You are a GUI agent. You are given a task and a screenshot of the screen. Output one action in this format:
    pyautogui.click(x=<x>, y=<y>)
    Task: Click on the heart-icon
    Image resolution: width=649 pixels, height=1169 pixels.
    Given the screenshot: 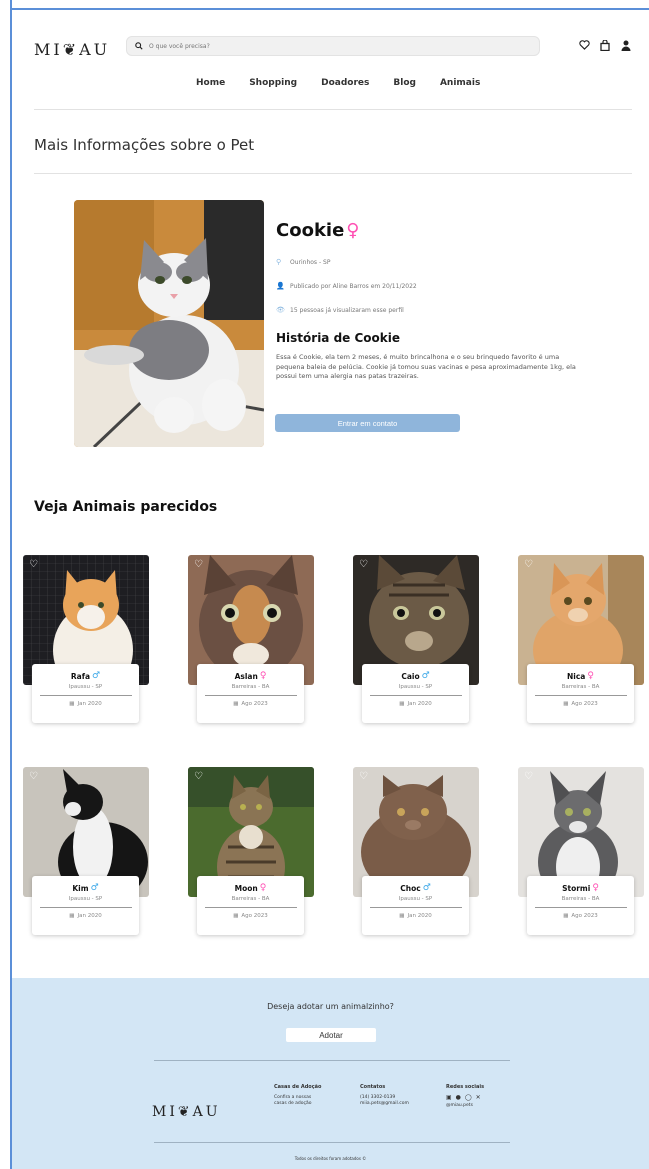 What is the action you would take?
    pyautogui.click(x=584, y=45)
    